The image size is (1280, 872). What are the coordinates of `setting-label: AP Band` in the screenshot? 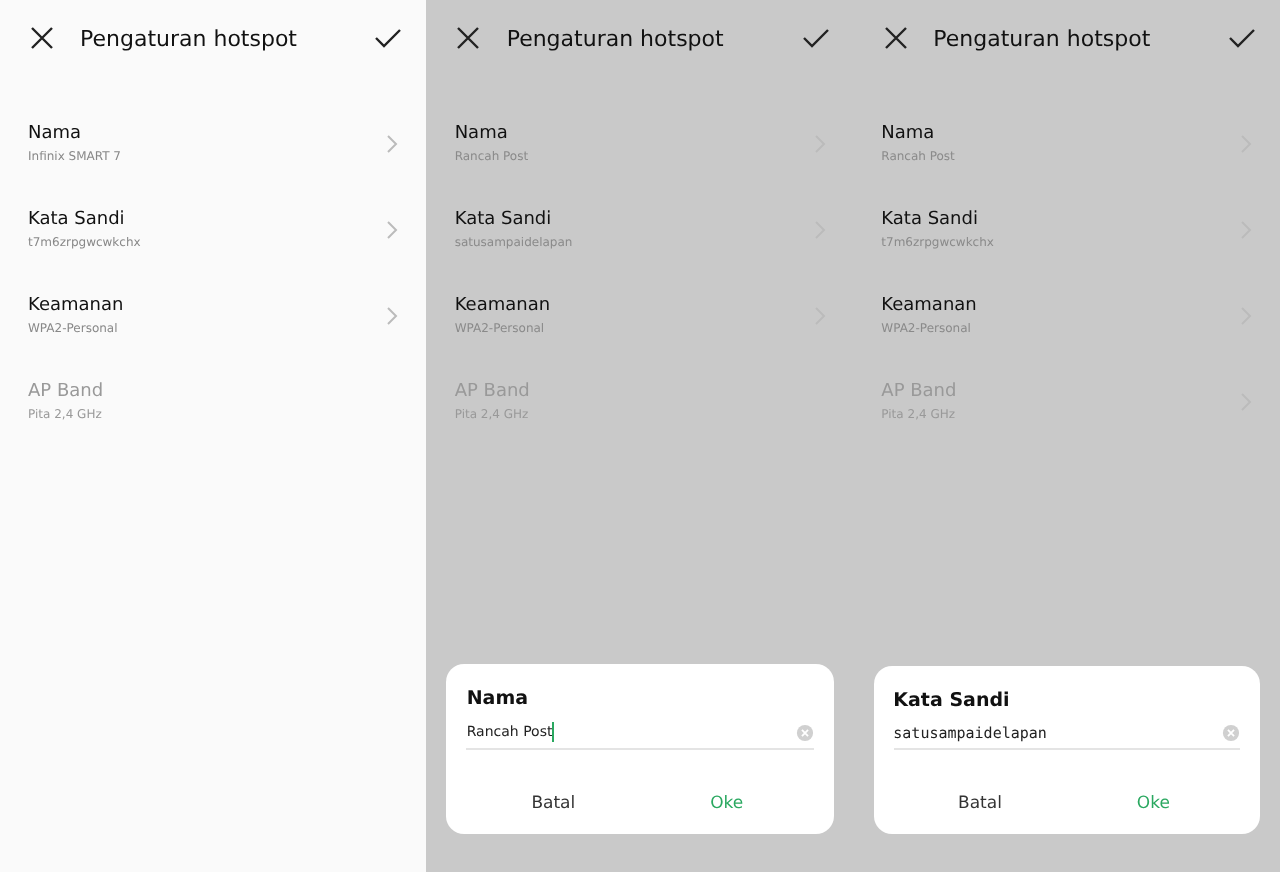 It's located at (67, 391).